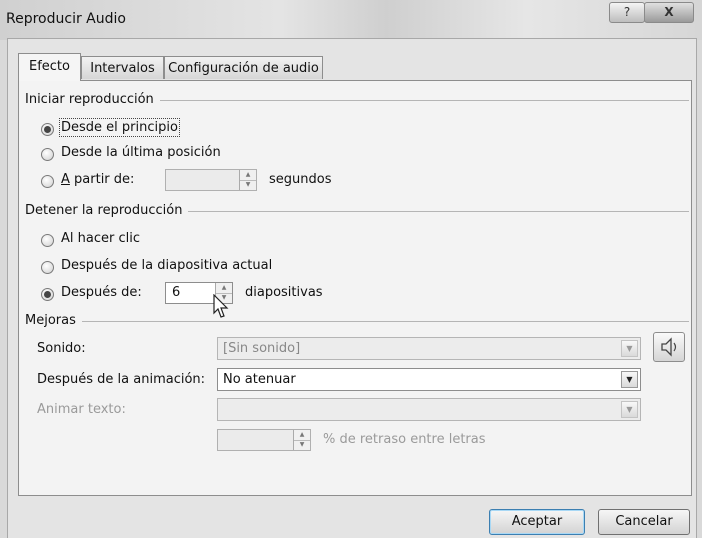 The image size is (702, 538). I want to click on label-from-time: A partir de:, so click(97, 179).